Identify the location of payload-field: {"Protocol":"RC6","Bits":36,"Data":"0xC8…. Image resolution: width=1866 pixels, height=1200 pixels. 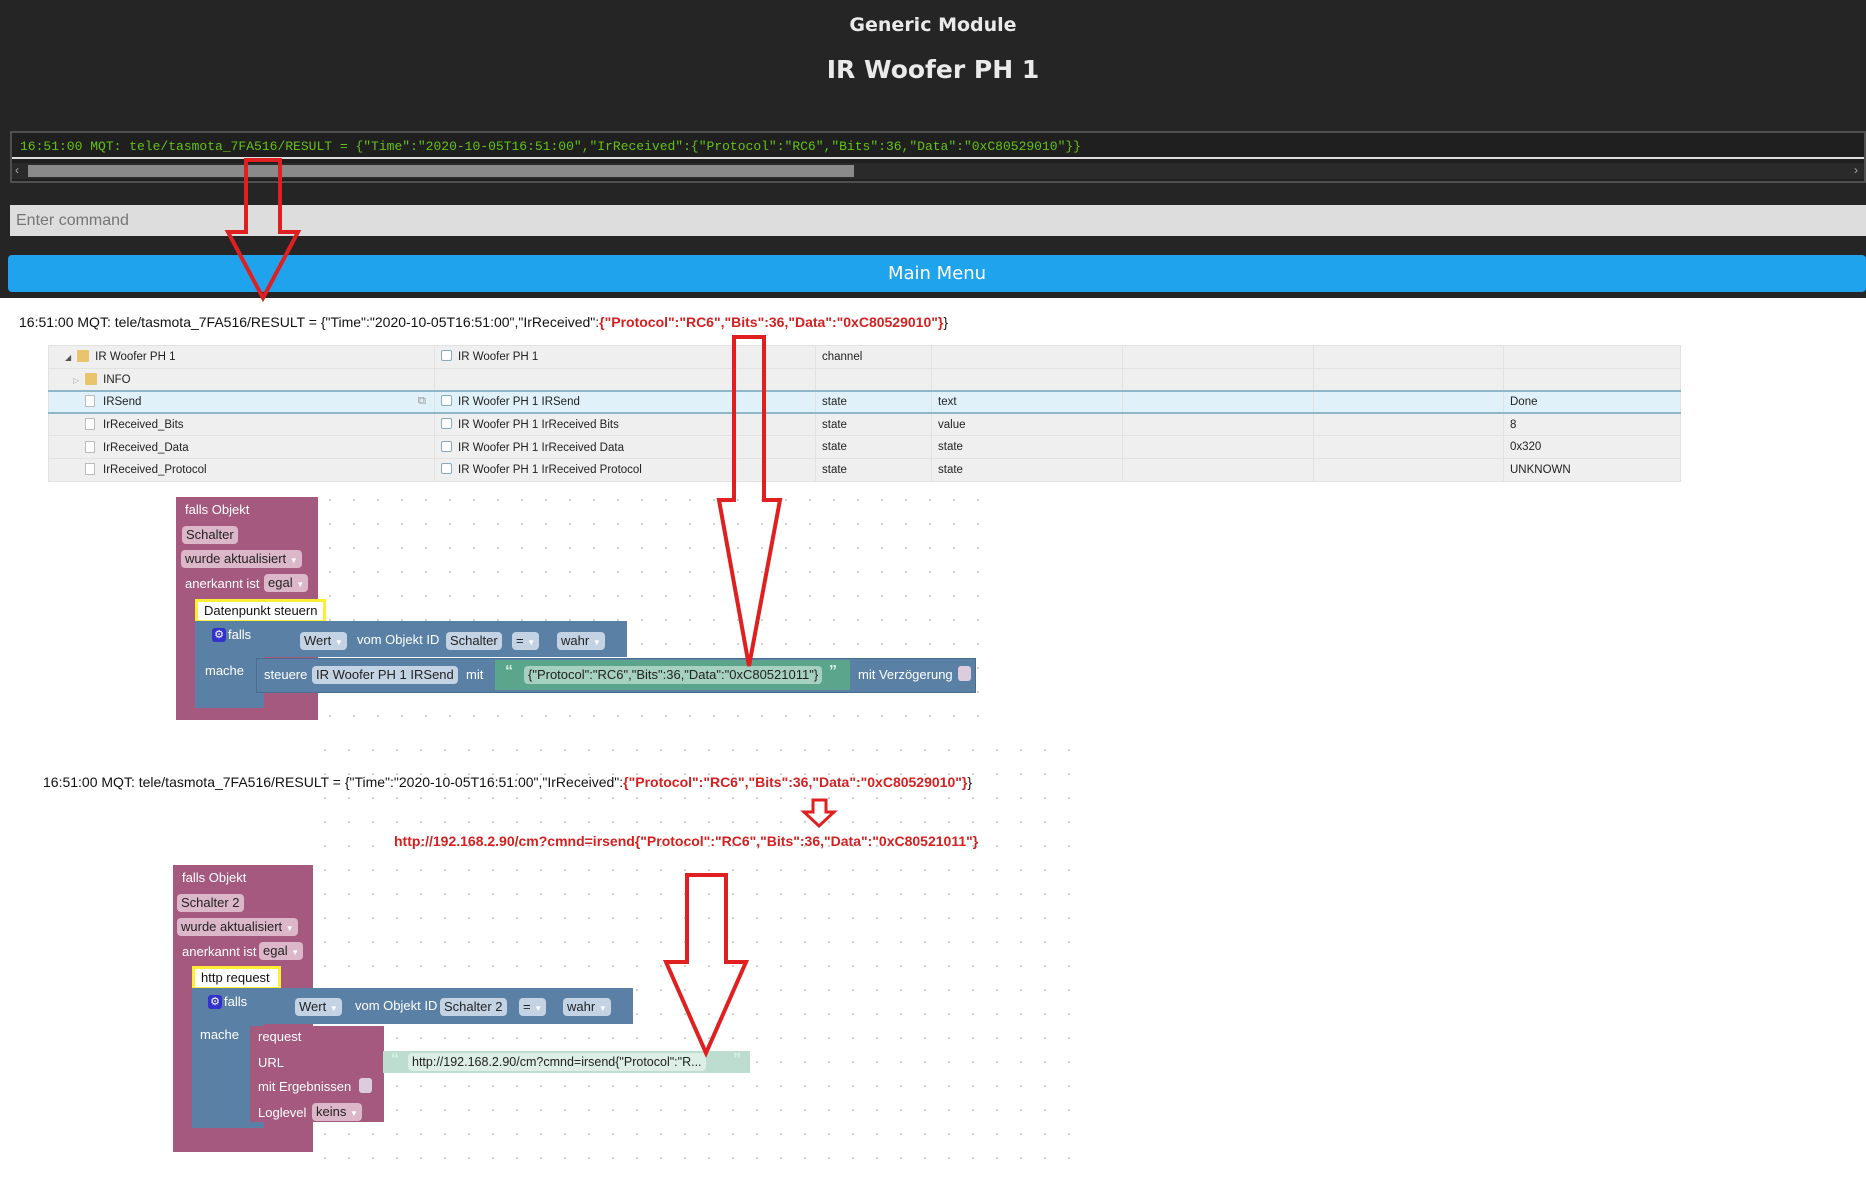
(673, 675).